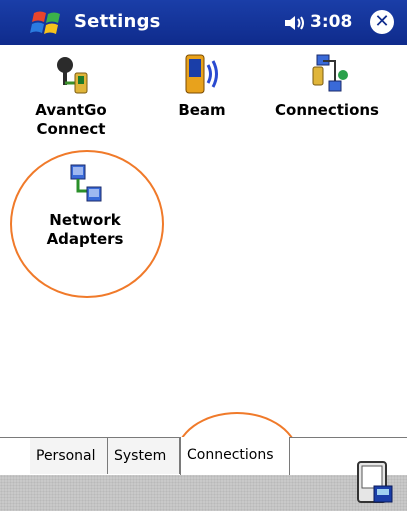 The height and width of the screenshot is (511, 407). Describe the element at coordinates (330, 73) in the screenshot. I see `connections-icon` at that location.